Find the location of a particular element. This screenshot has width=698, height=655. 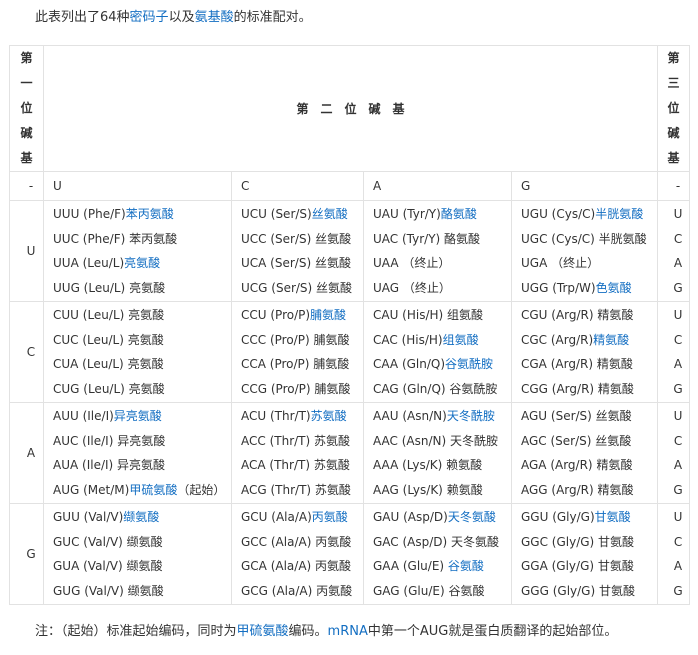

amino-acid-link: 丝氨酸 is located at coordinates (330, 214).